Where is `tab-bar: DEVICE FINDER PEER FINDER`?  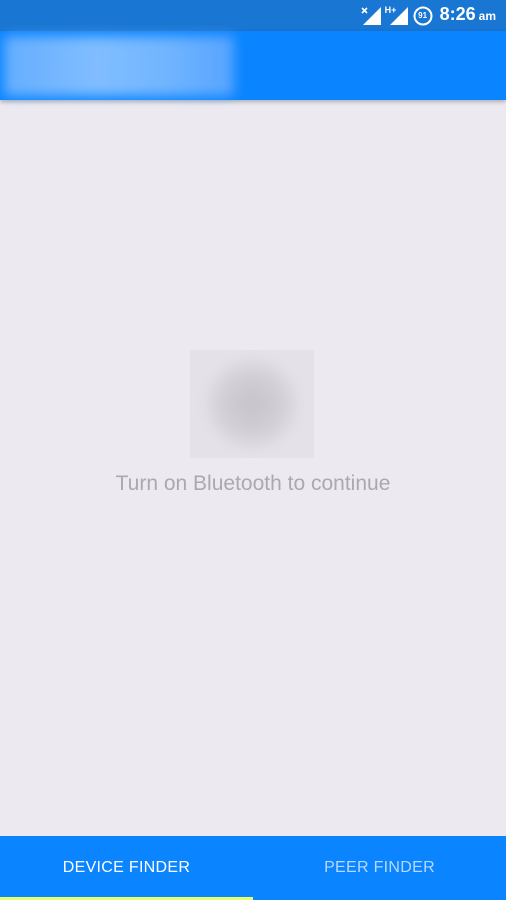 tab-bar: DEVICE FINDER PEER FINDER is located at coordinates (253, 868).